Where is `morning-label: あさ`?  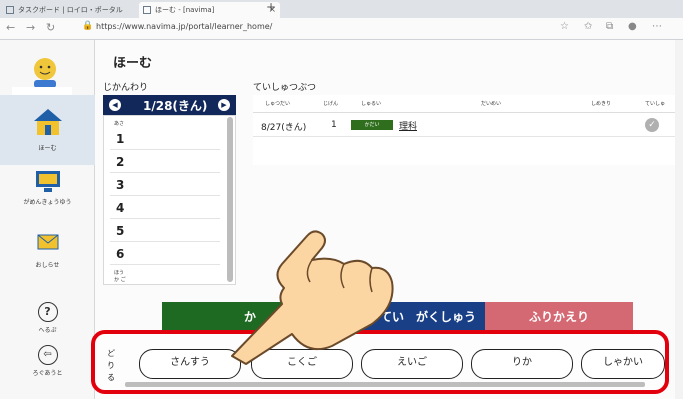
morning-label: あさ is located at coordinates (119, 124).